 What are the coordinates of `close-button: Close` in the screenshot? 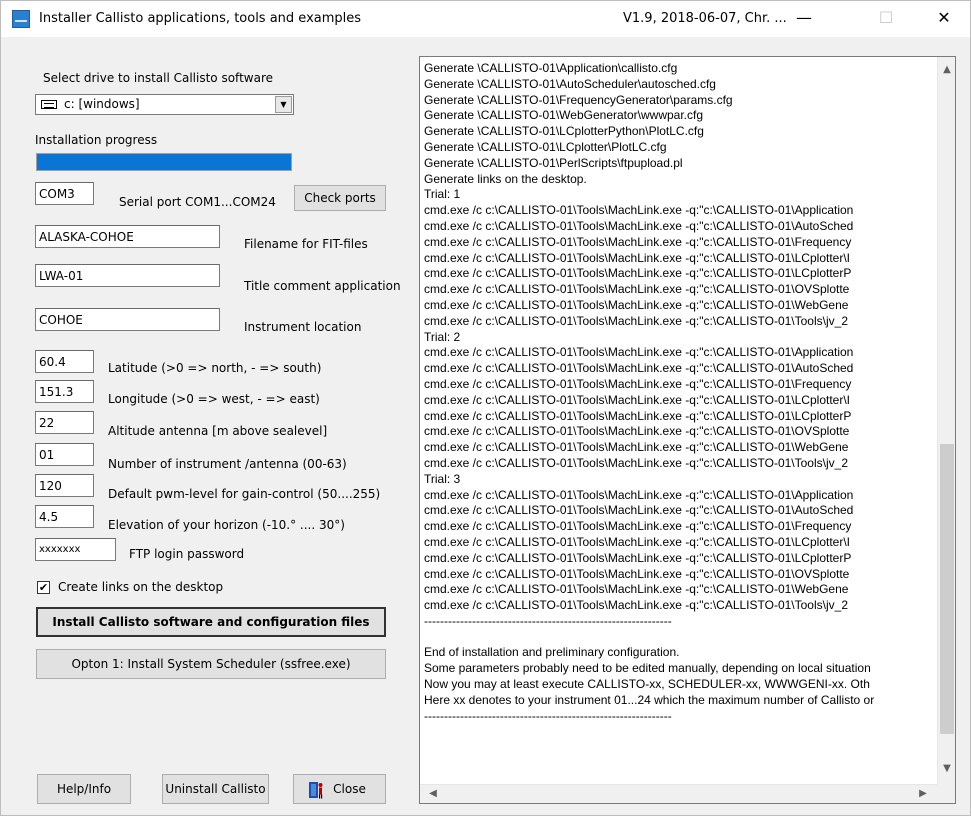 It's located at (339, 789).